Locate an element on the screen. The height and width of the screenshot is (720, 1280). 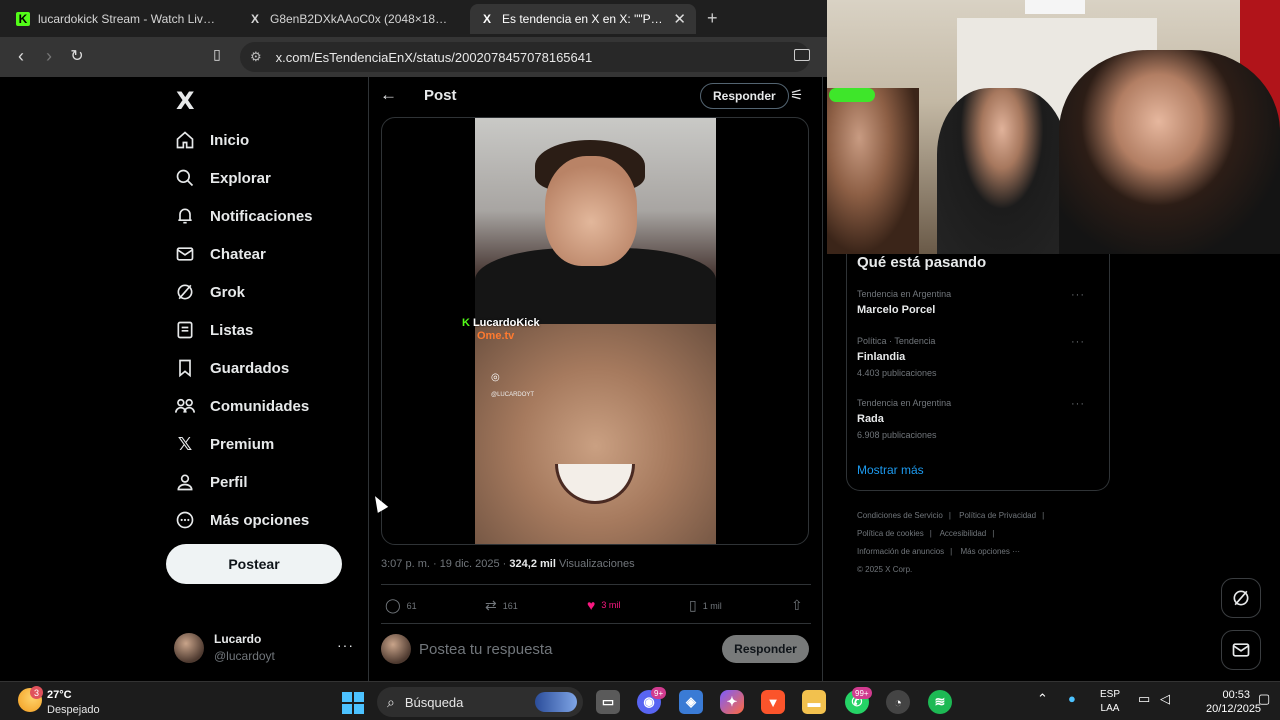
reply-action: ◯ 61 is located at coordinates (401, 605).